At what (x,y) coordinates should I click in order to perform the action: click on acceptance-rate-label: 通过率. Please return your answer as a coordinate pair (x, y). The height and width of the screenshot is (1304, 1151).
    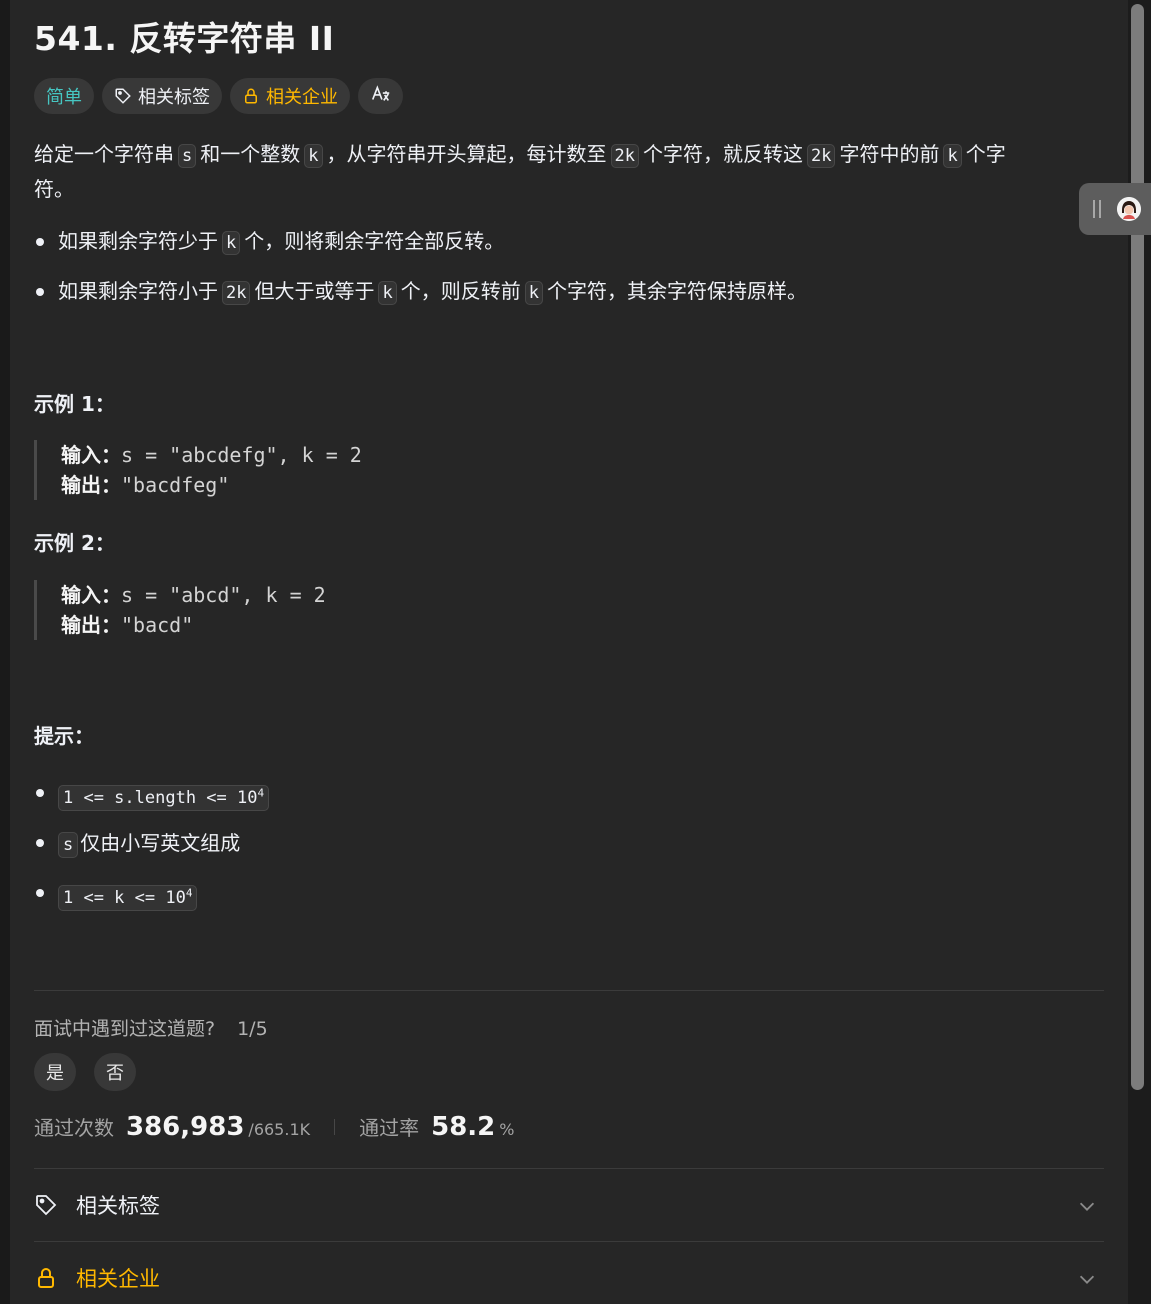
    Looking at the image, I should click on (389, 1128).